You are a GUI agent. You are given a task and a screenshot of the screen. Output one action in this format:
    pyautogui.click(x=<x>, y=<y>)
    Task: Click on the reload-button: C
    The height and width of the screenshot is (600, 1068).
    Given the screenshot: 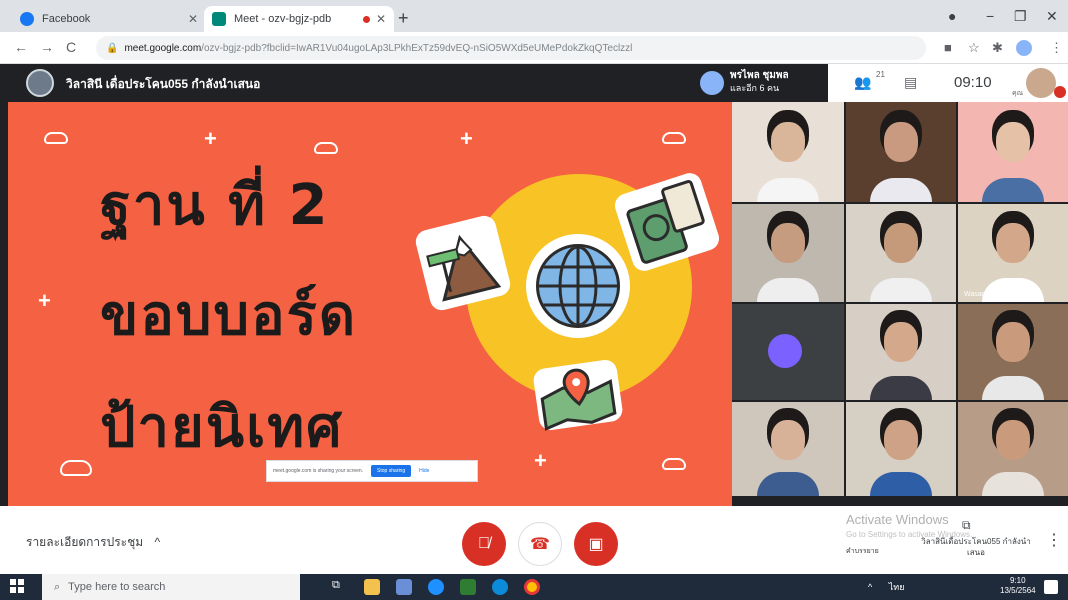 What is the action you would take?
    pyautogui.click(x=71, y=47)
    